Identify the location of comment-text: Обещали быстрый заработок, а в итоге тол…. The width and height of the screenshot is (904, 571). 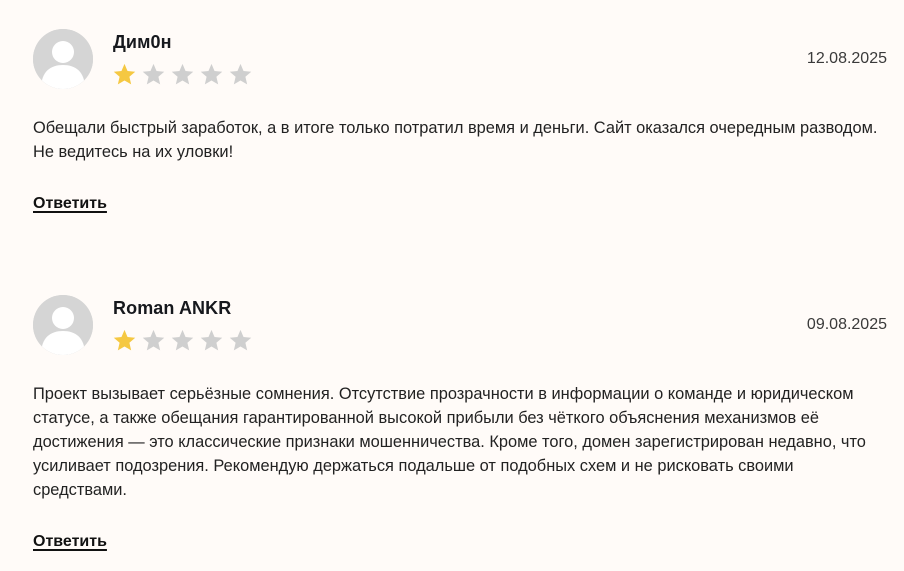
(455, 140).